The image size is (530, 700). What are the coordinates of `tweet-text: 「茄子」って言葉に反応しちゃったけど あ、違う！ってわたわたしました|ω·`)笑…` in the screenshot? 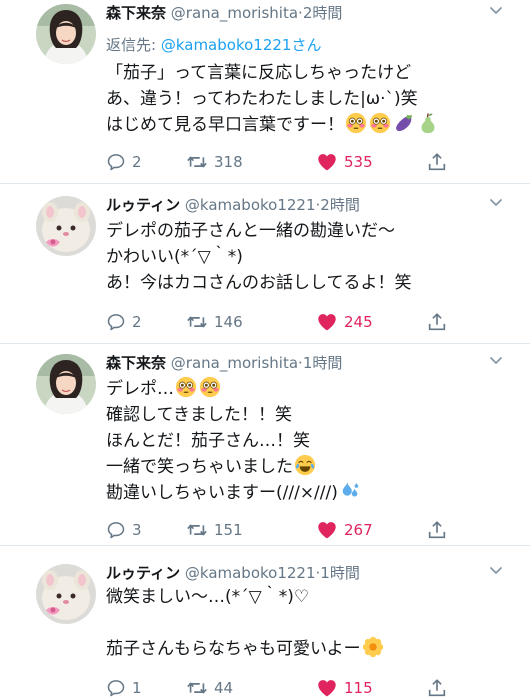 It's located at (273, 99).